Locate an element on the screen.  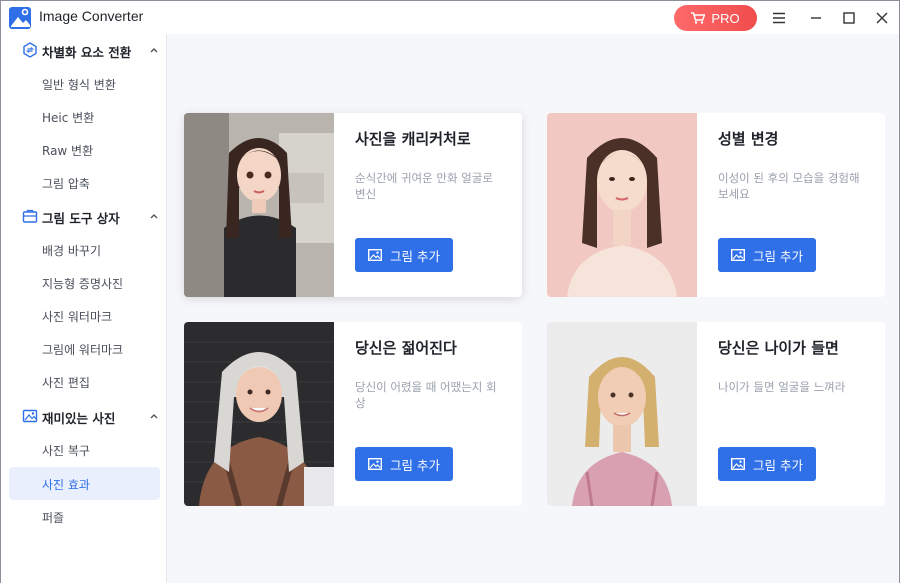
nav-item-photo-edit: 사진 편집 is located at coordinates (84, 381).